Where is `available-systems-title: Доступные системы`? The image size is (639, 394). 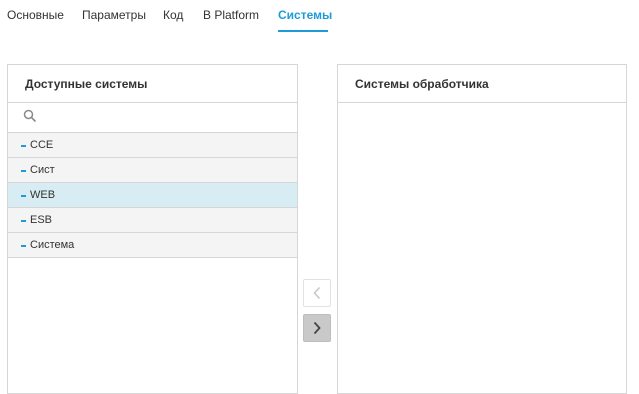
available-systems-title: Доступные системы is located at coordinates (152, 84).